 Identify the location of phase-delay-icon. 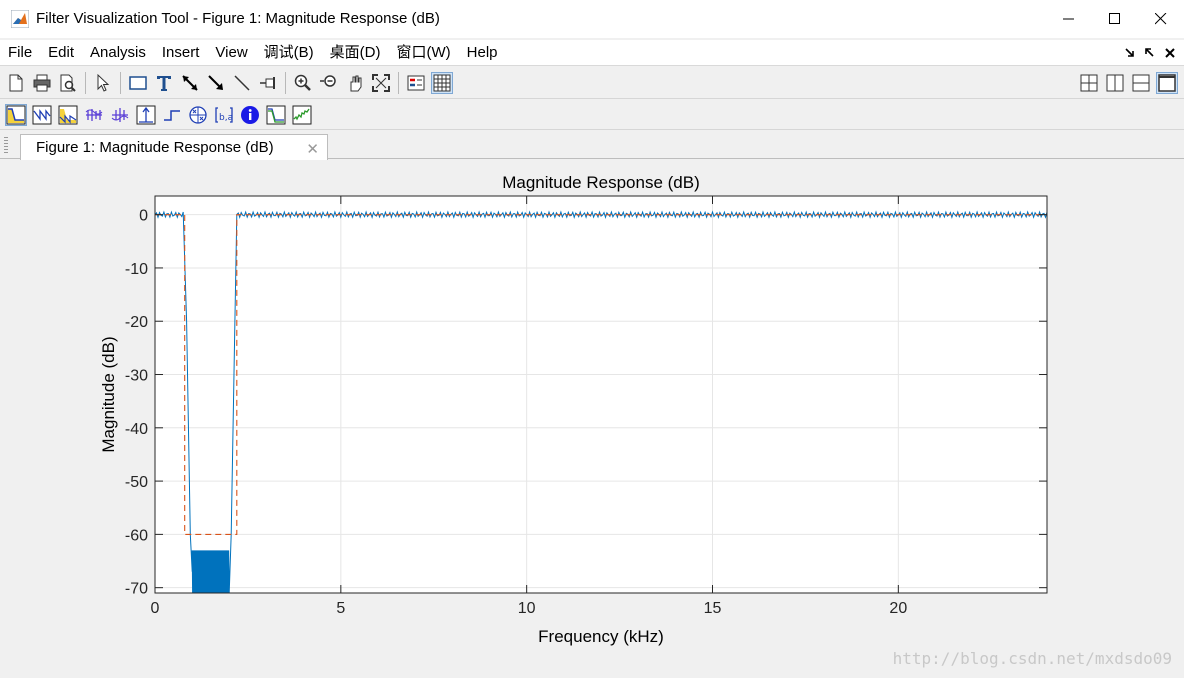
(120, 114).